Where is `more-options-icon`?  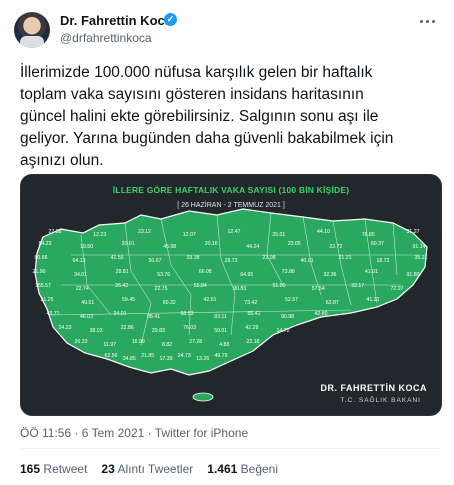 more-options-icon is located at coordinates (427, 21).